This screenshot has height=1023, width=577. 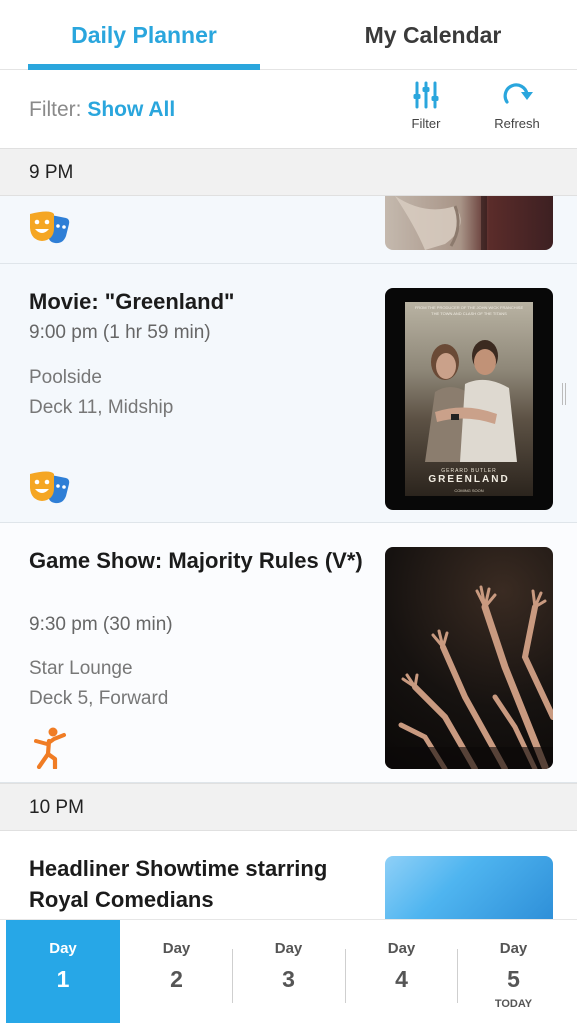 What do you see at coordinates (469, 479) in the screenshot?
I see `poster-title: GREENLAND` at bounding box center [469, 479].